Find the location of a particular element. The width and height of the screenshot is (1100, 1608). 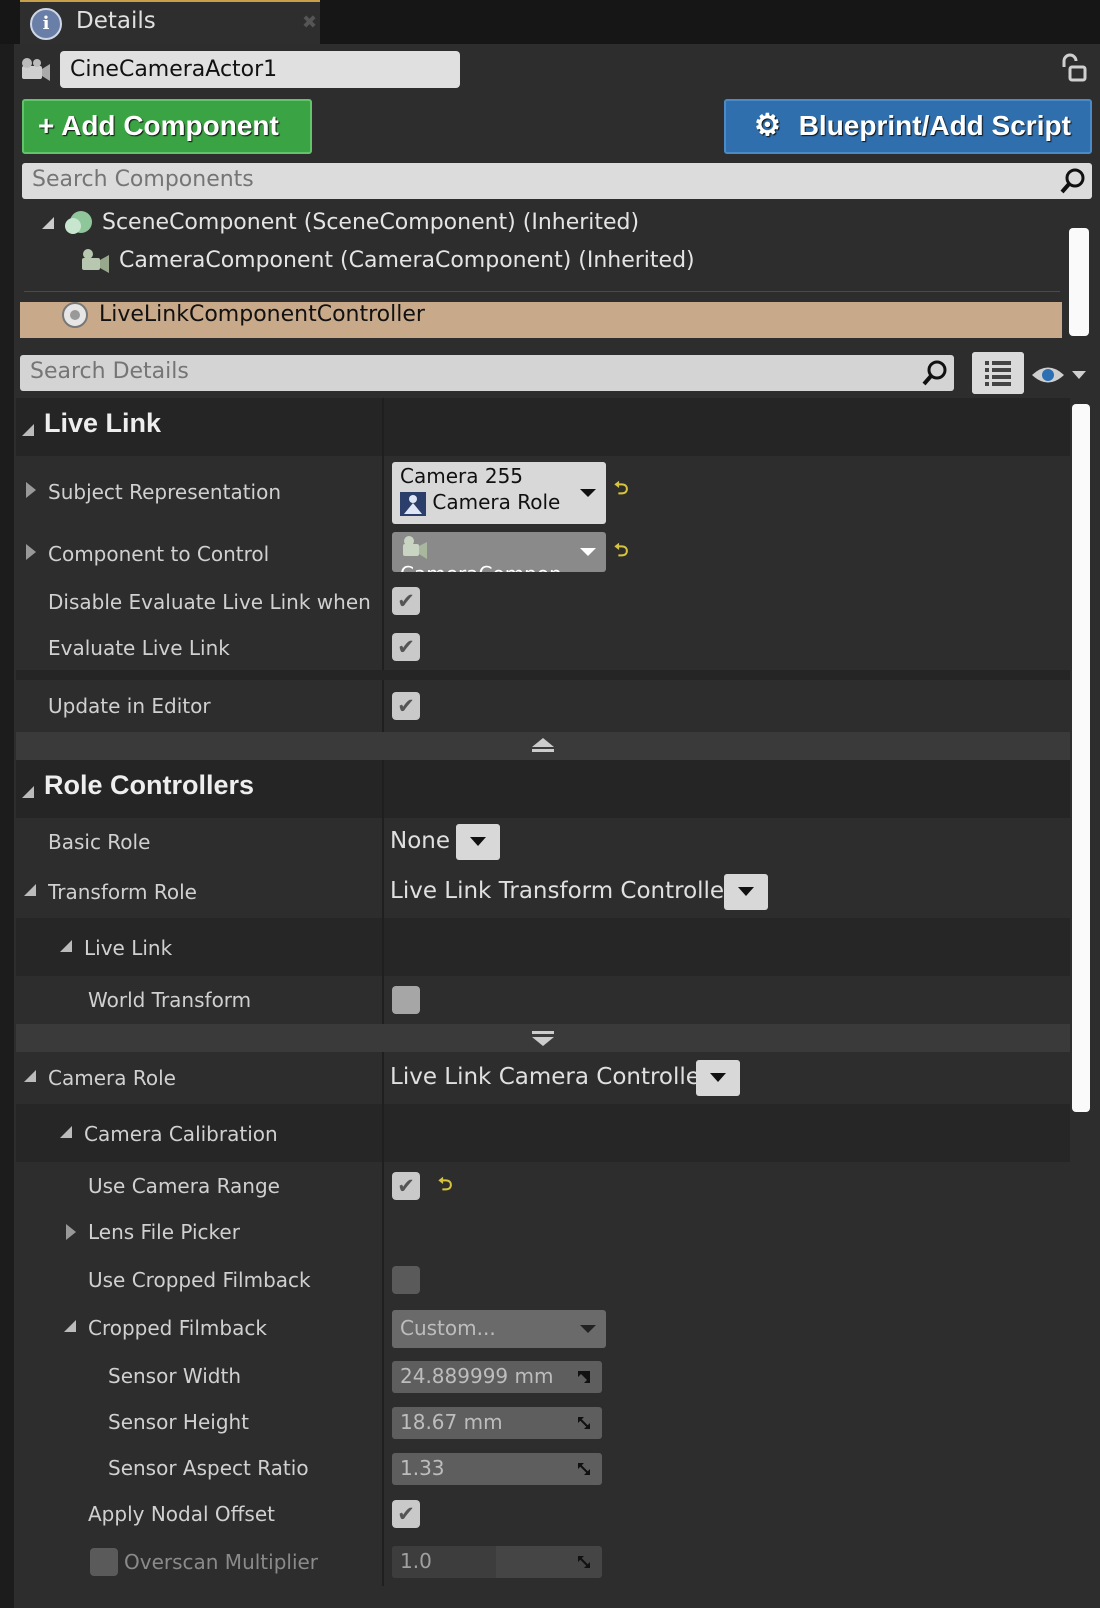

property-component-to-control: Component to Control CameraCompon ⮌ is located at coordinates (543, 552).